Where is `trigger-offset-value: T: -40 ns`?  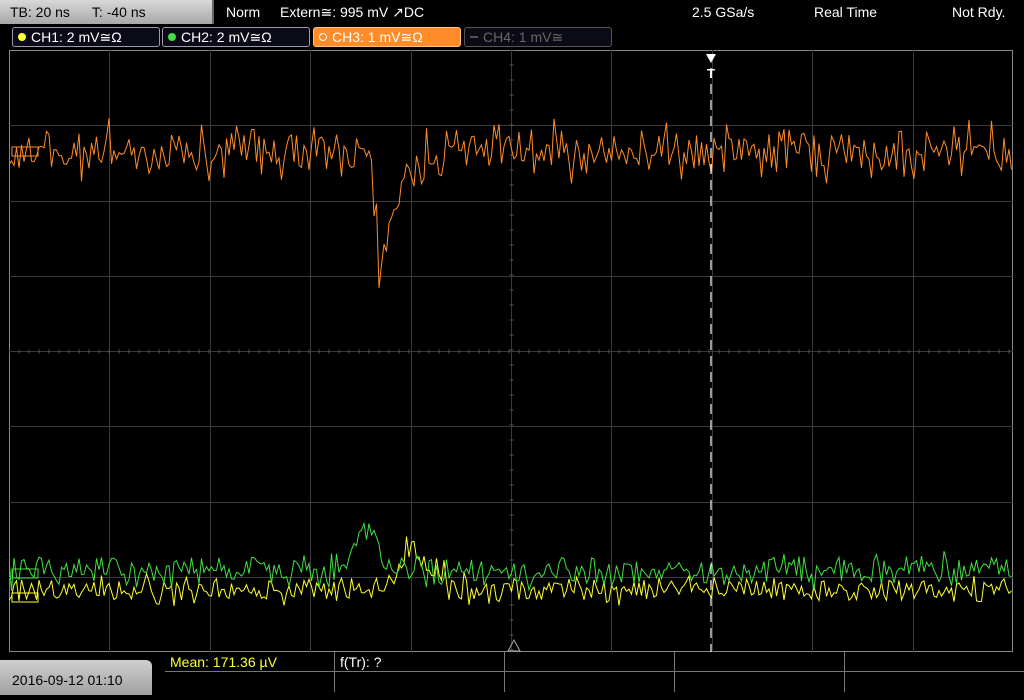
trigger-offset-value: T: -40 ns is located at coordinates (118, 12).